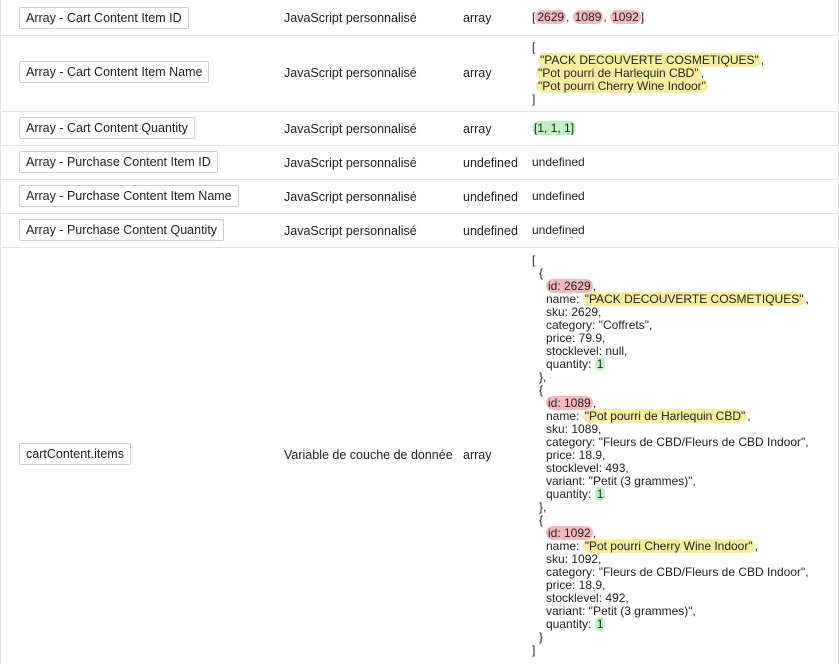 Image resolution: width=839 pixels, height=664 pixels. What do you see at coordinates (122, 230) in the screenshot?
I see `variable-name-chip: Array - Purchase Content Quantity` at bounding box center [122, 230].